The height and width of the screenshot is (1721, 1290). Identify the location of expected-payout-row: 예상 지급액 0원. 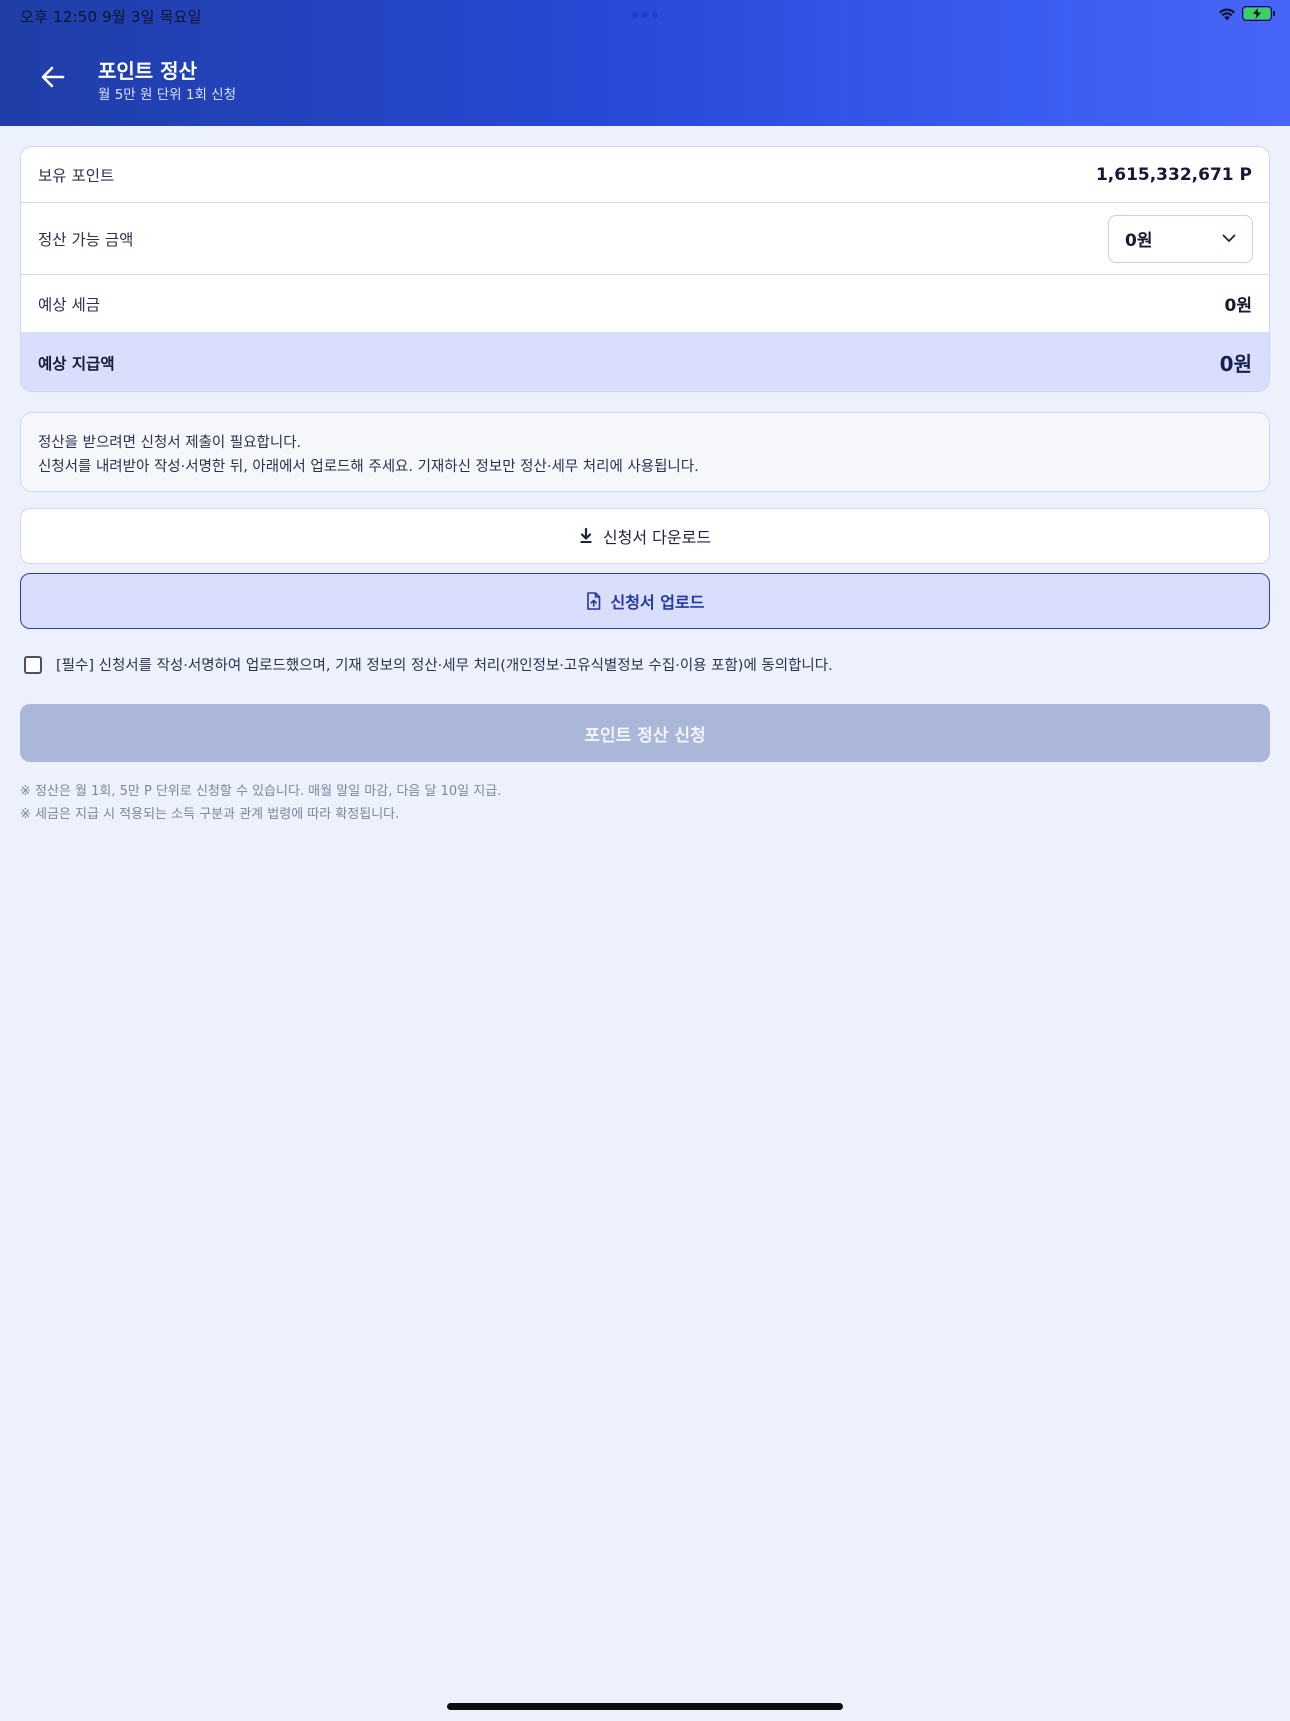
(645, 361).